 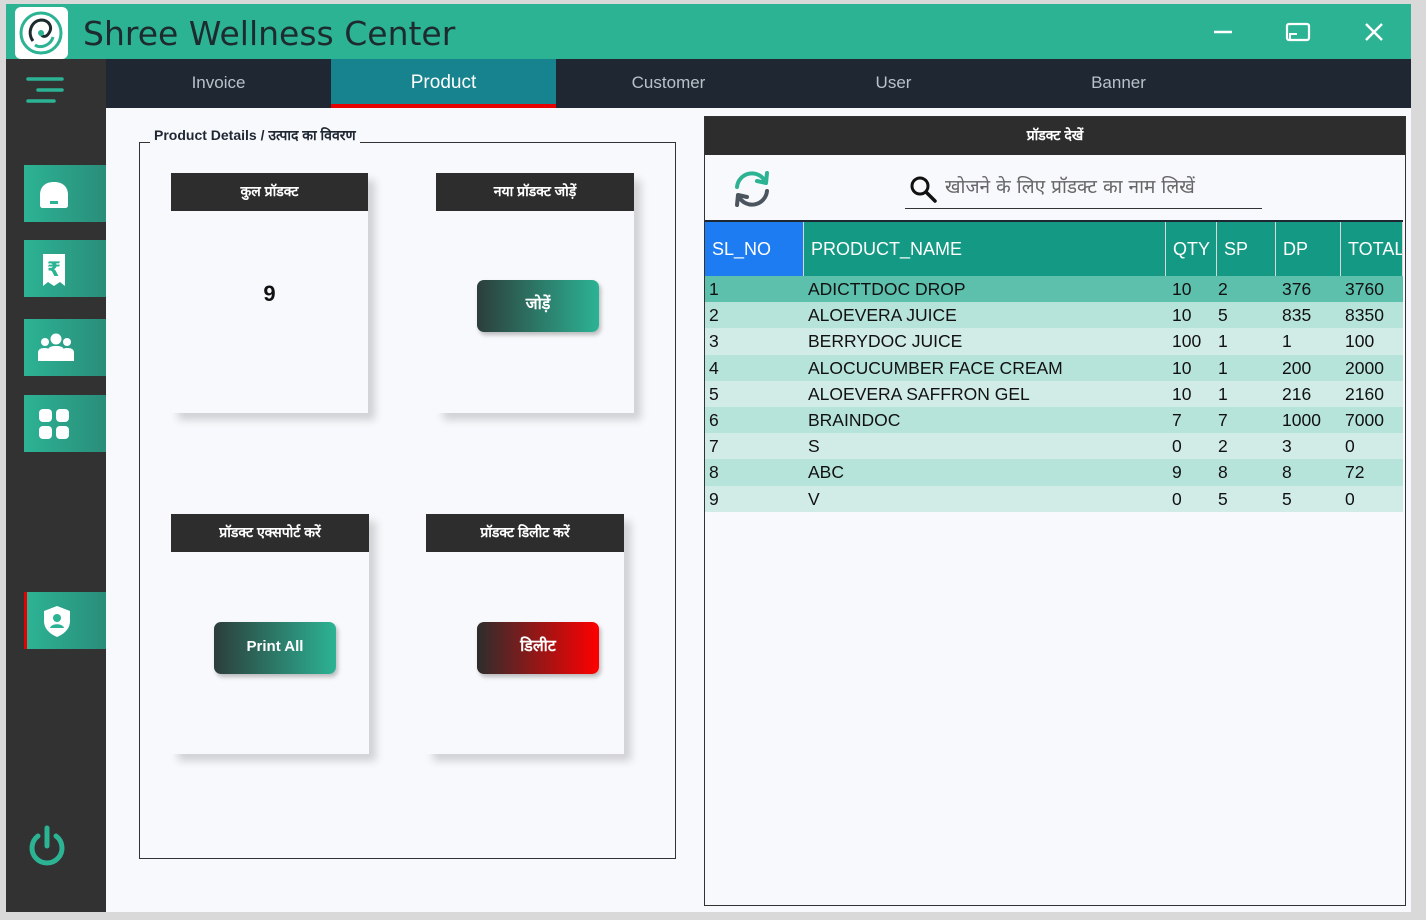 I want to click on sidebar-item-home, so click(x=65, y=193).